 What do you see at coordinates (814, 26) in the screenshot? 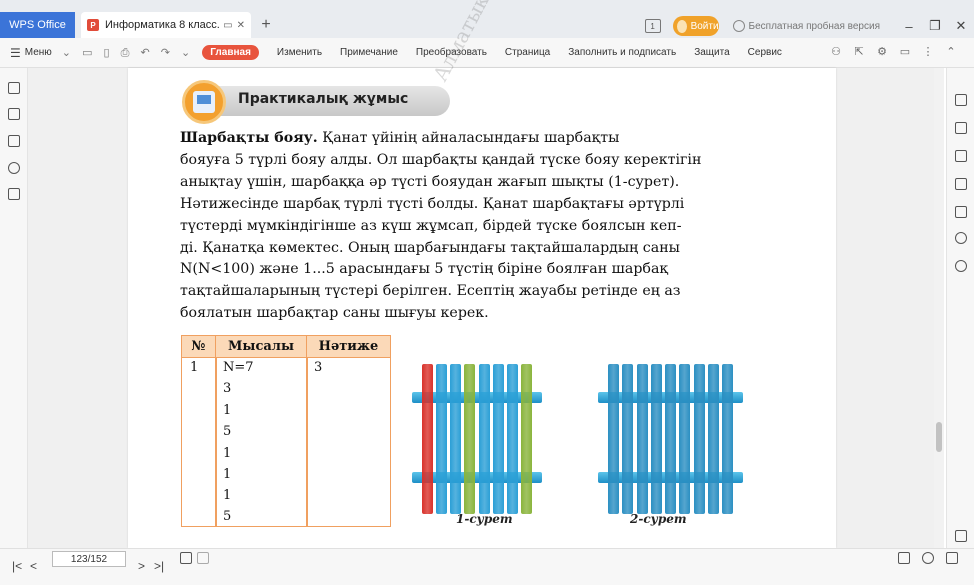
I see `trial-label: Бесплатная пробная версия` at bounding box center [814, 26].